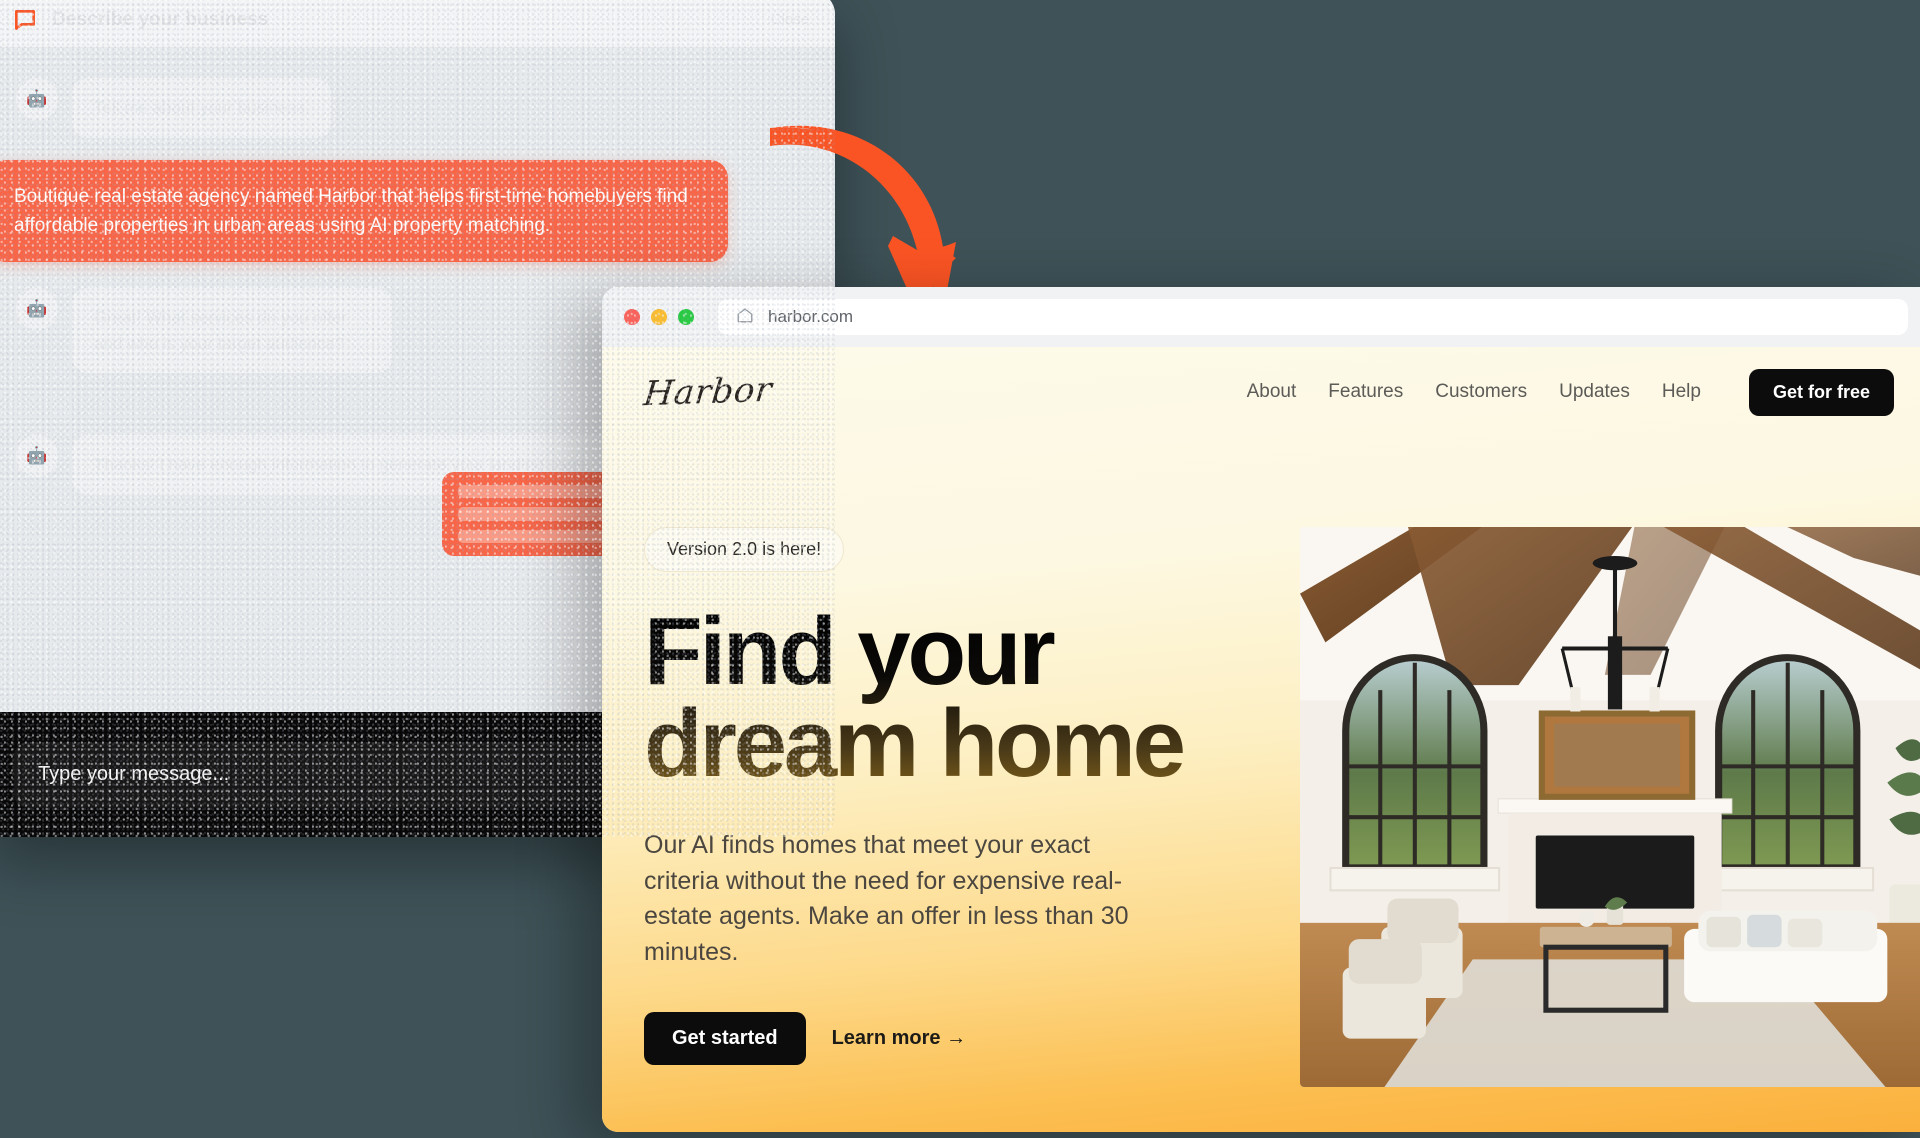 Image resolution: width=1920 pixels, height=1138 pixels. What do you see at coordinates (417, 24) in the screenshot?
I see `chat-header: Describe your business Close` at bounding box center [417, 24].